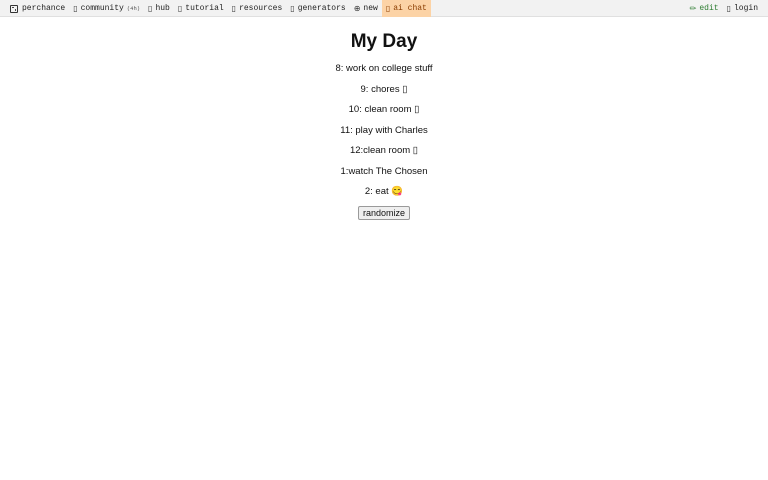 This screenshot has height=480, width=768. What do you see at coordinates (384, 109) in the screenshot?
I see `schedule-line: 10: clean room ▯` at bounding box center [384, 109].